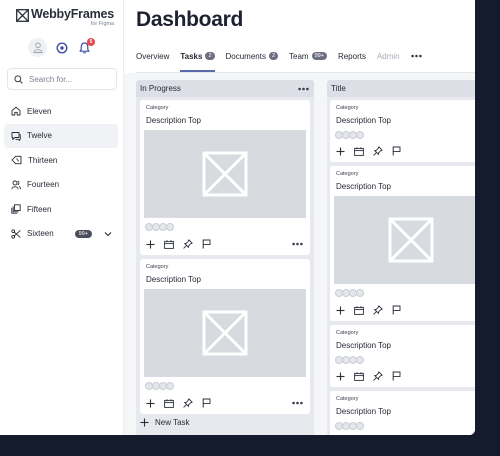  What do you see at coordinates (308, 56) in the screenshot?
I see `tab-team: Team 99+` at bounding box center [308, 56].